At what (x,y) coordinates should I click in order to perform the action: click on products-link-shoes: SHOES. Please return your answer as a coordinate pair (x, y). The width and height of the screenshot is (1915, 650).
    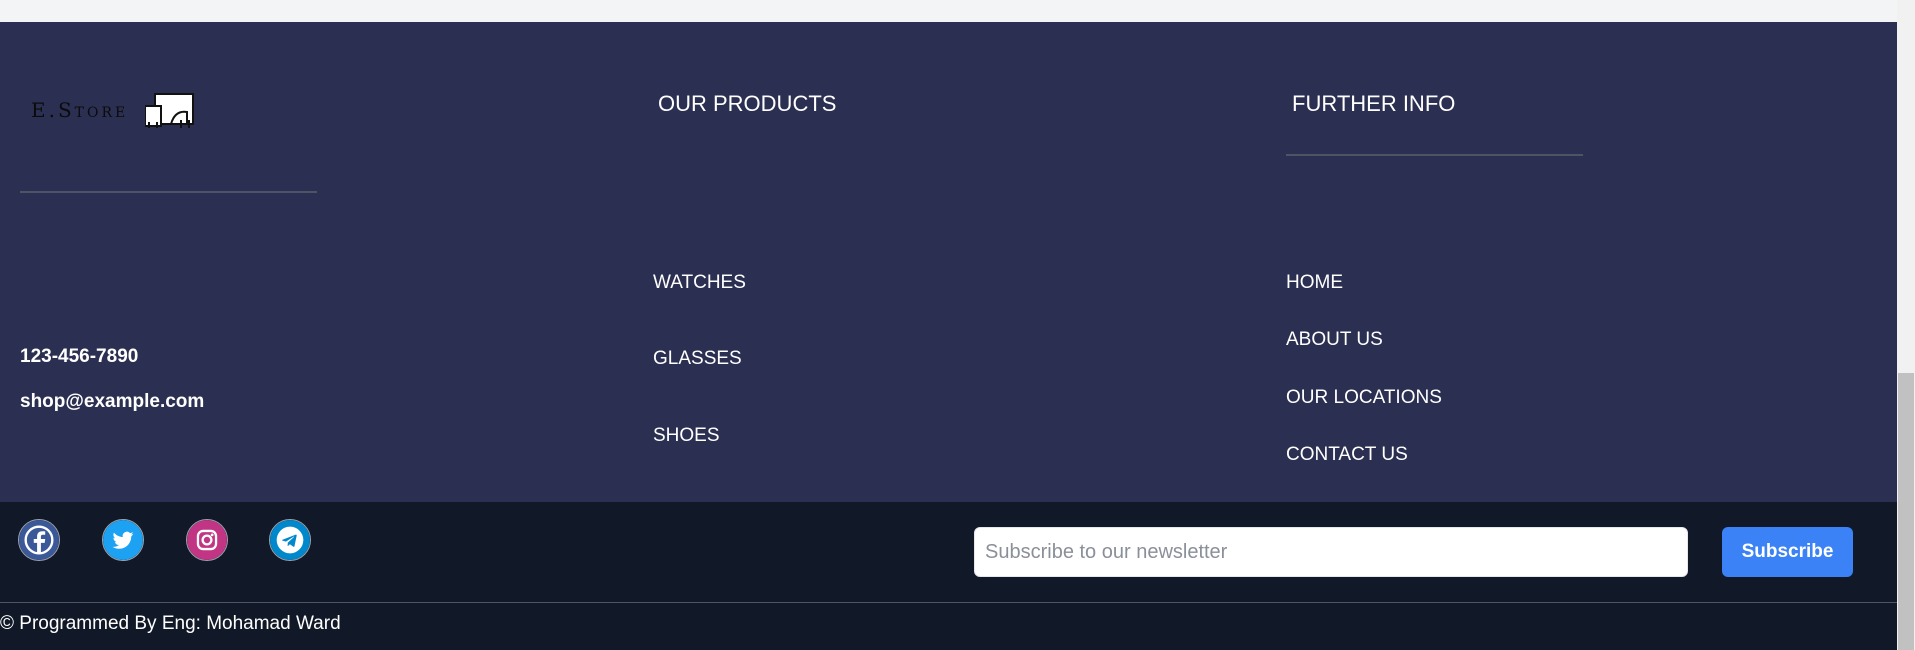
    Looking at the image, I should click on (686, 436).